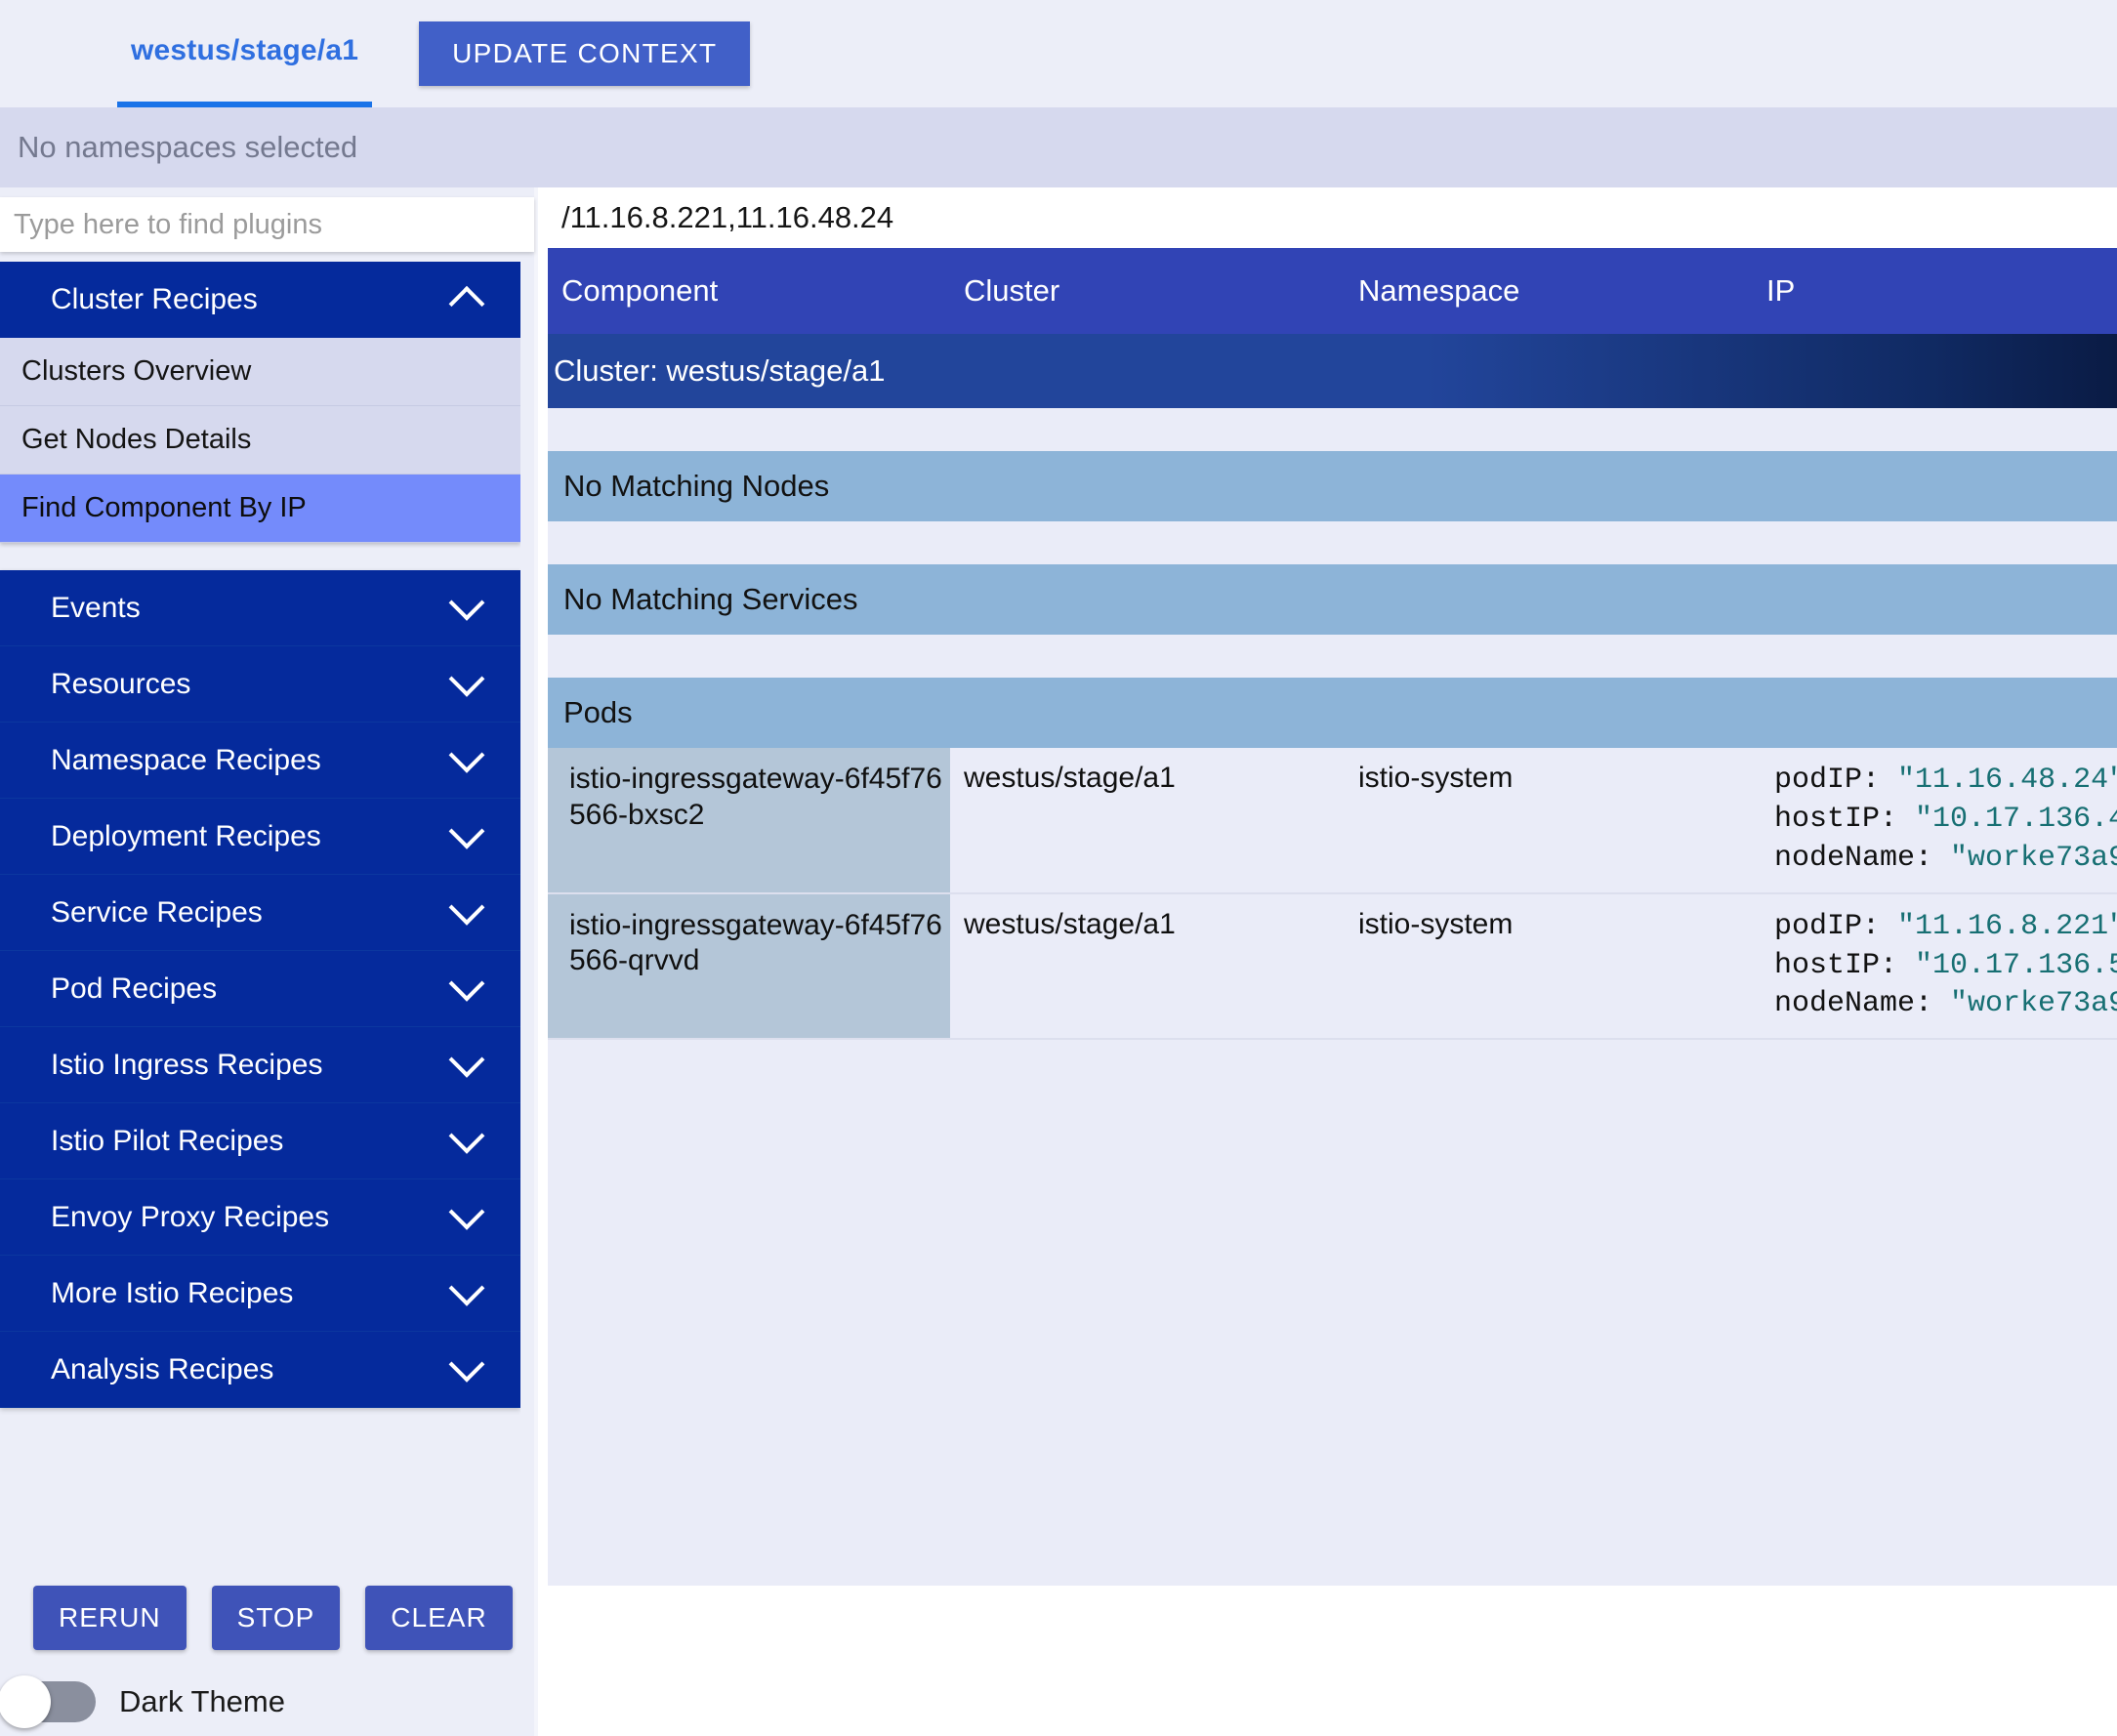 The height and width of the screenshot is (1736, 2117). Describe the element at coordinates (276, 1618) in the screenshot. I see `stop-button: STOP` at that location.